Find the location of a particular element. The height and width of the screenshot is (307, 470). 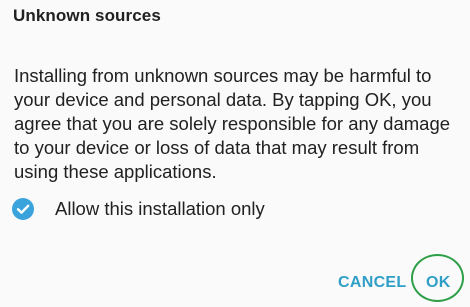

ok-button: OK is located at coordinates (438, 283).